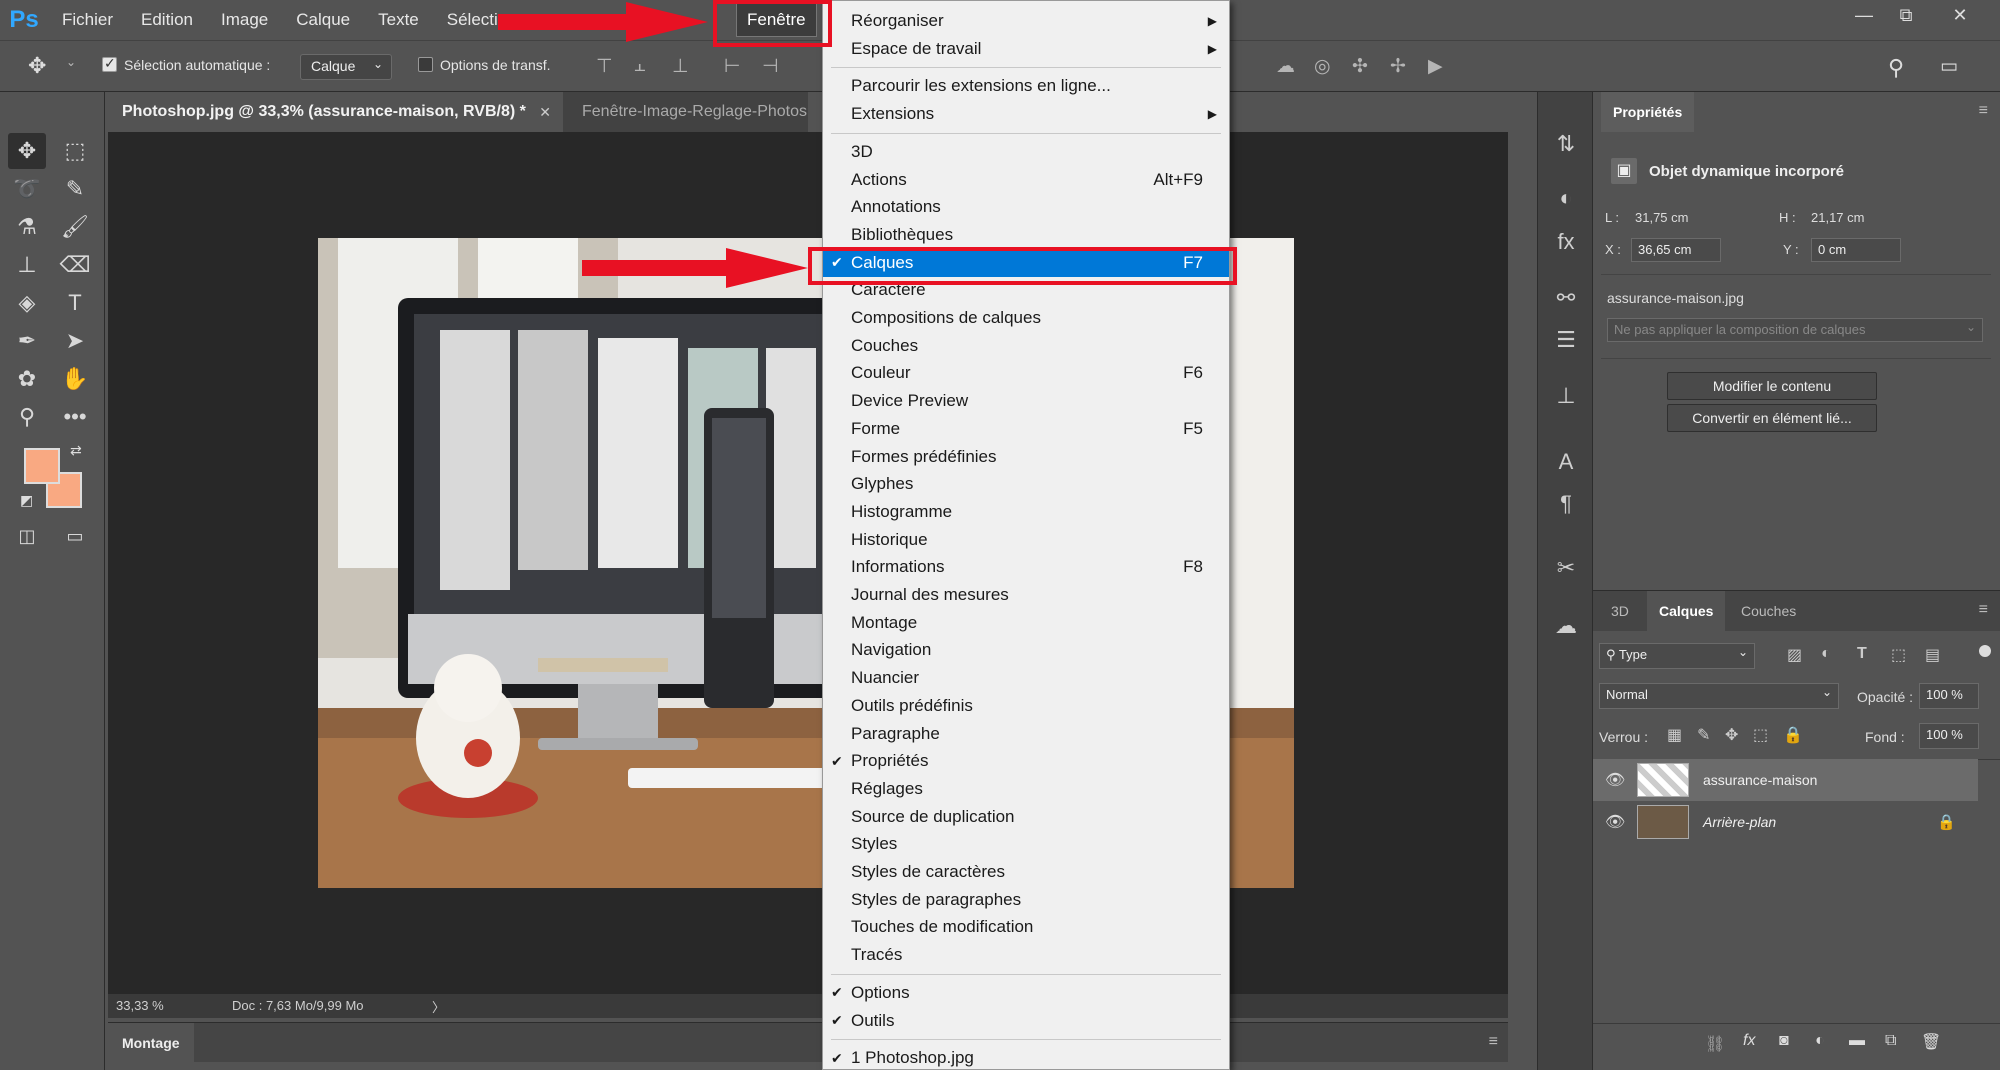 This screenshot has width=2000, height=1070. Describe the element at coordinates (1739, 822) in the screenshot. I see `layer-name: Arrière-plan` at that location.